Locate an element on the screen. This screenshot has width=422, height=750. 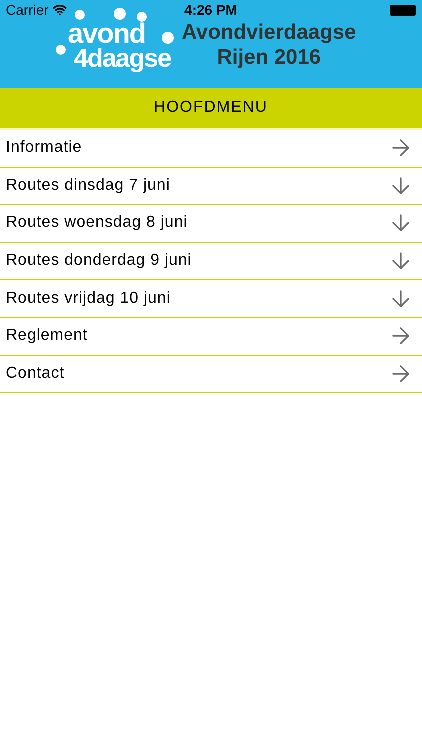
status-time: 4:26 PM is located at coordinates (211, 10).